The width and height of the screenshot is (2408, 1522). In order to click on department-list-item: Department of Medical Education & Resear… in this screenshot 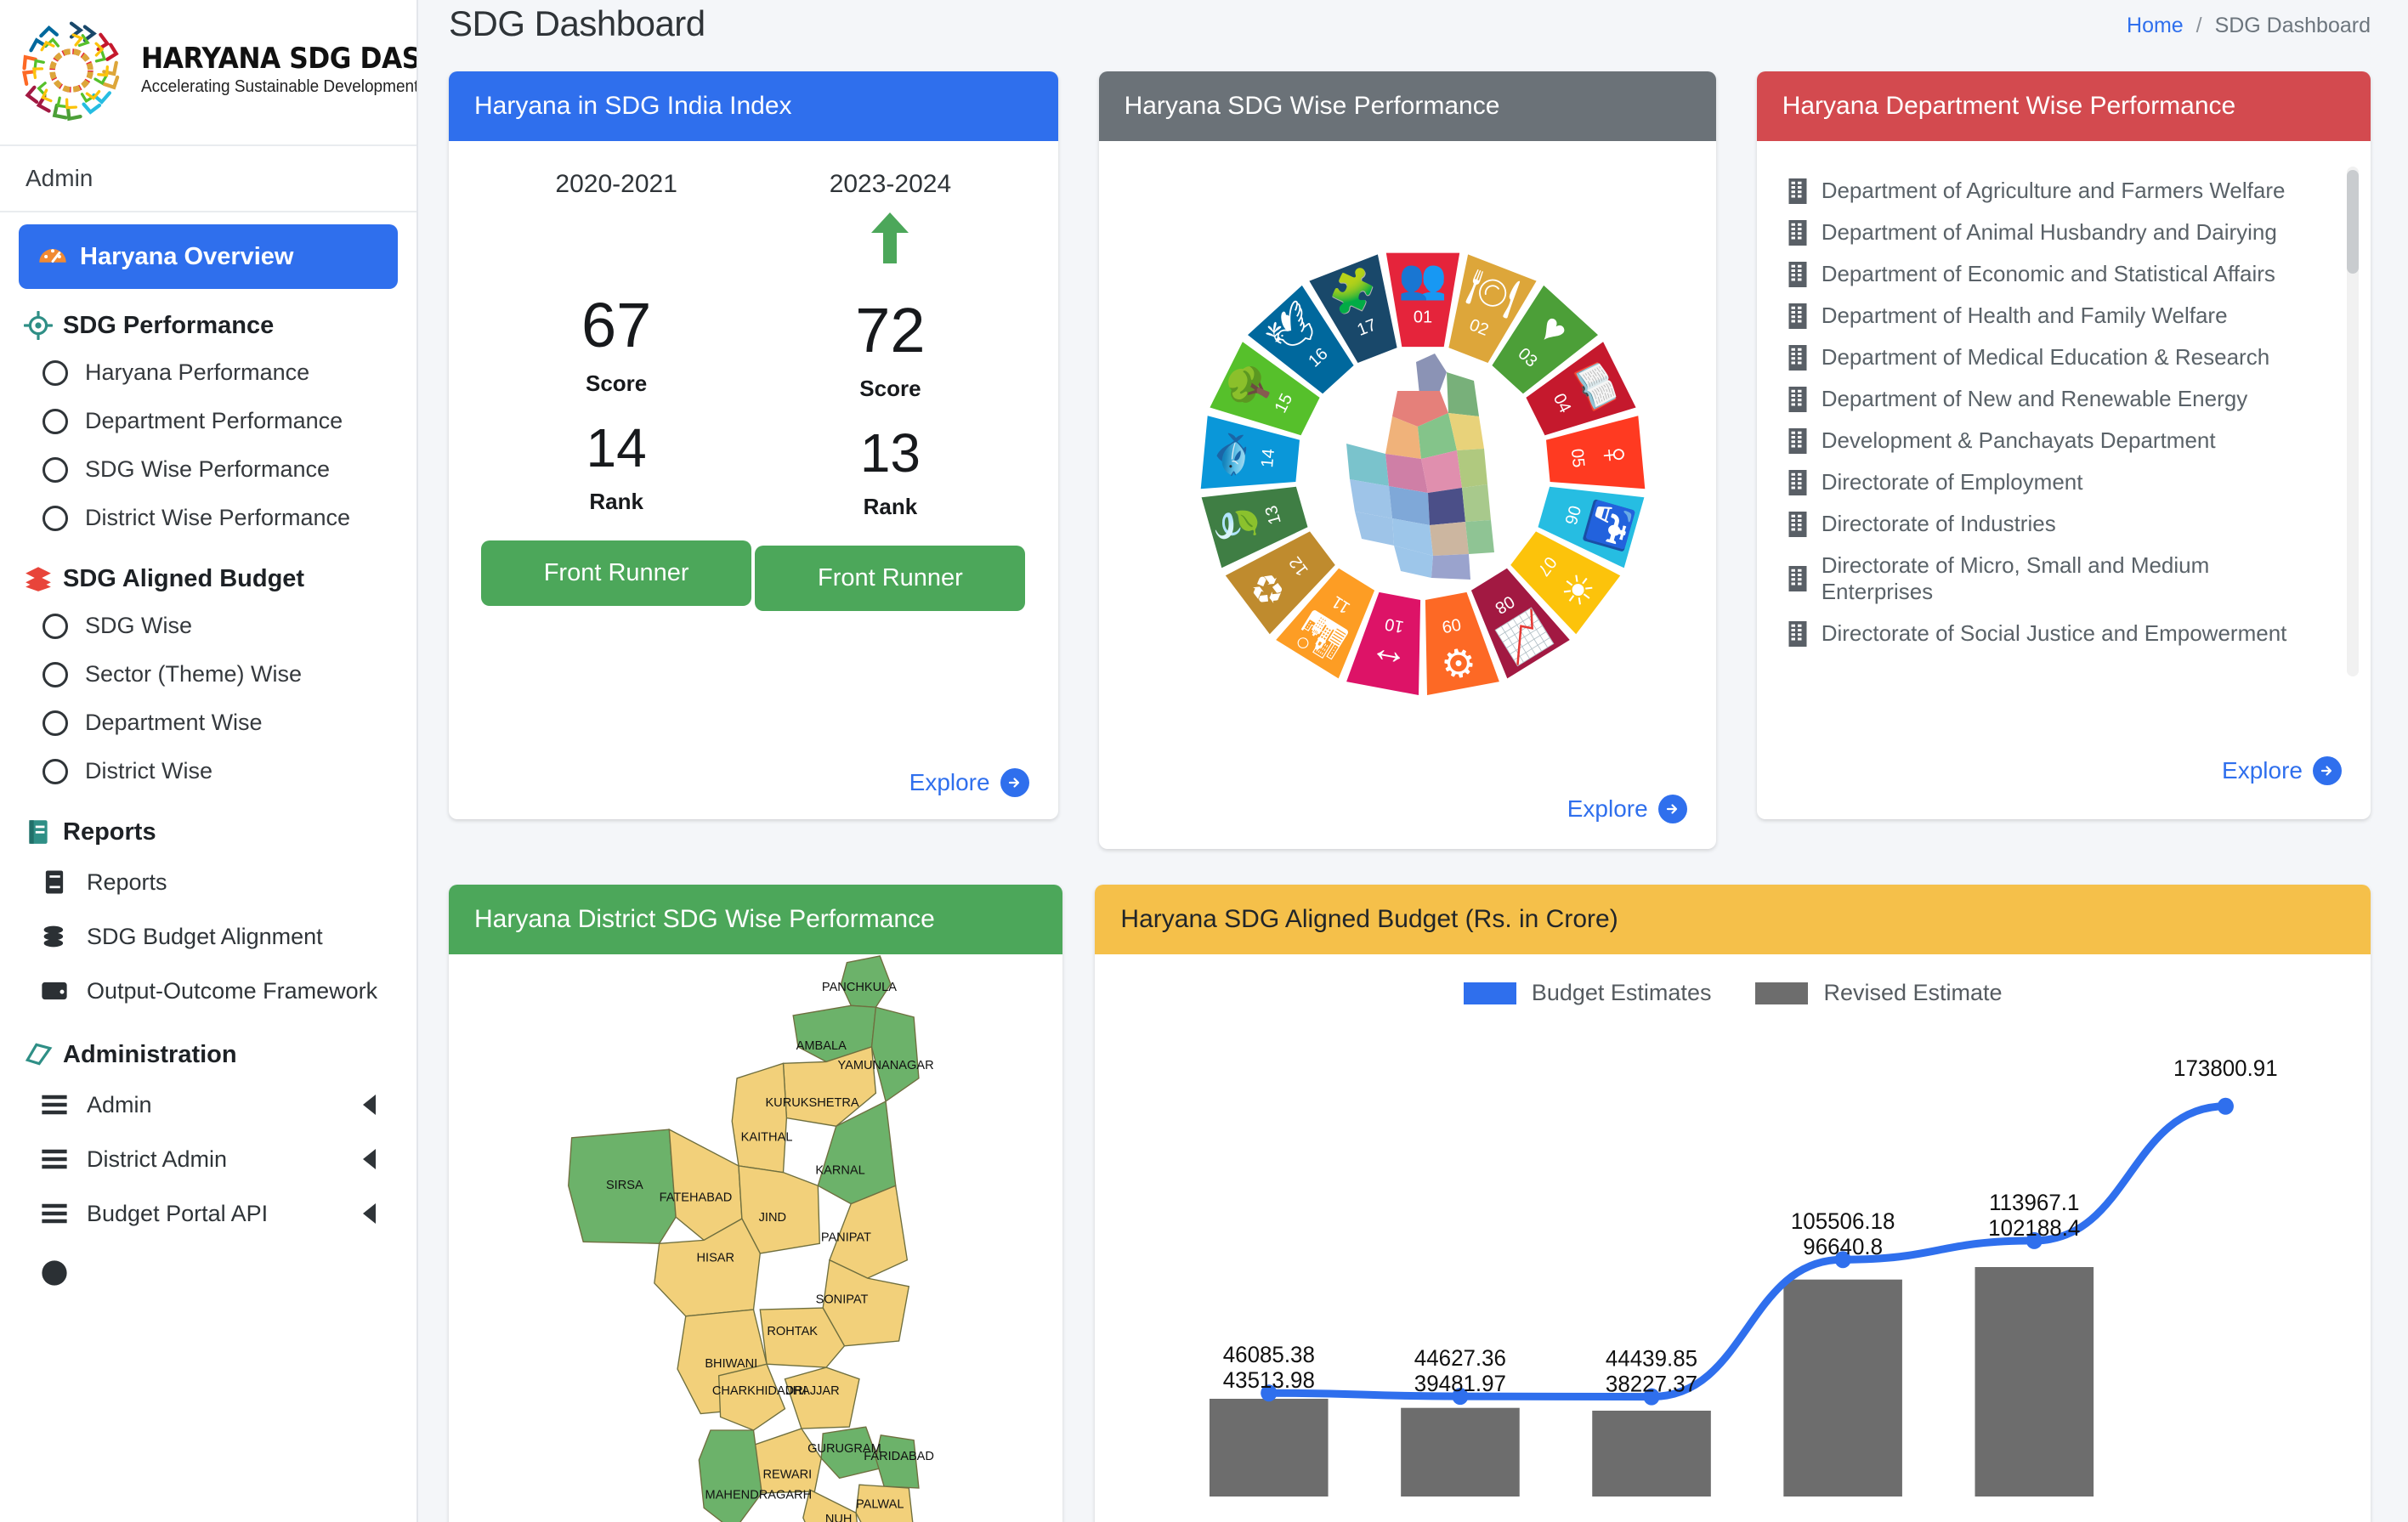, I will do `click(2056, 358)`.